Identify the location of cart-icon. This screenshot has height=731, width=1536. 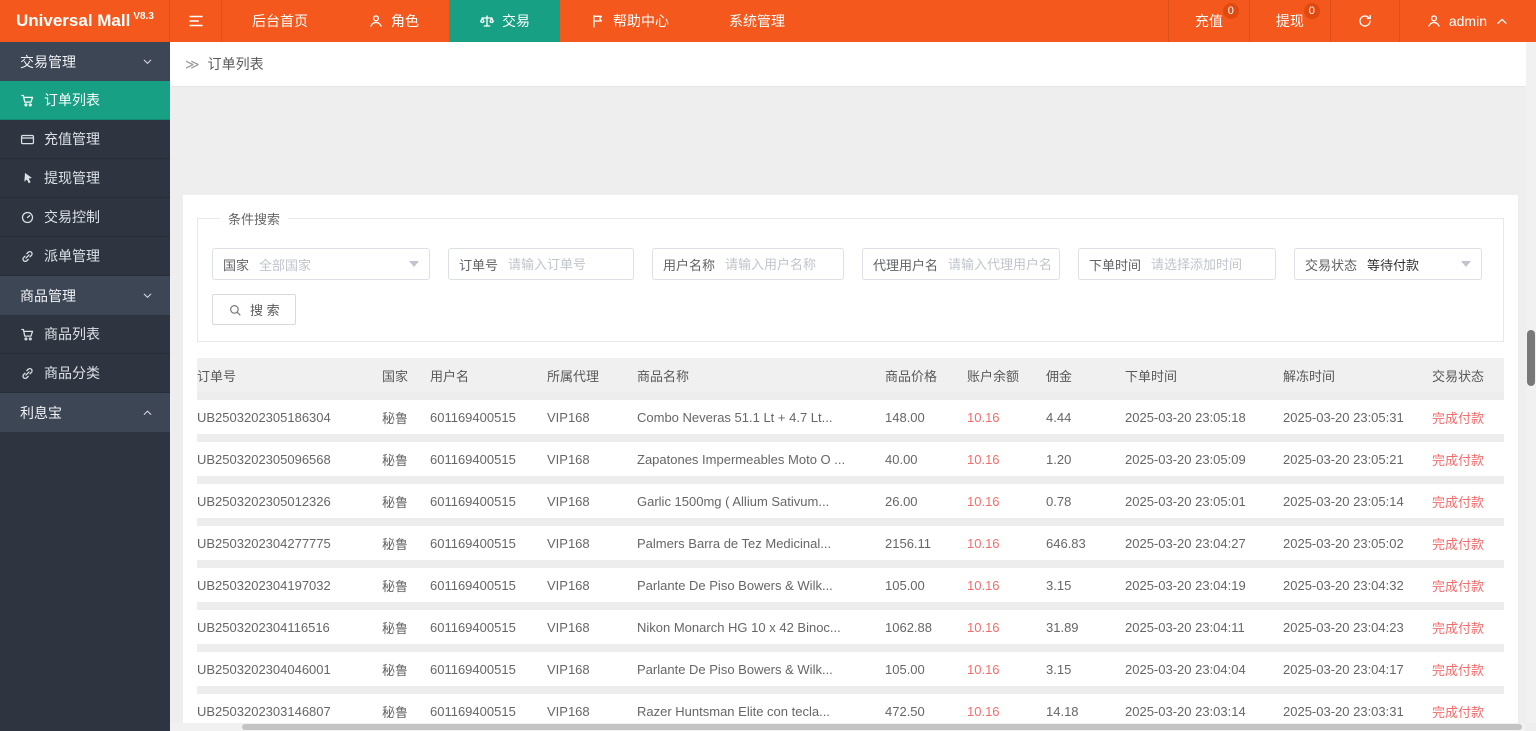
(27, 100).